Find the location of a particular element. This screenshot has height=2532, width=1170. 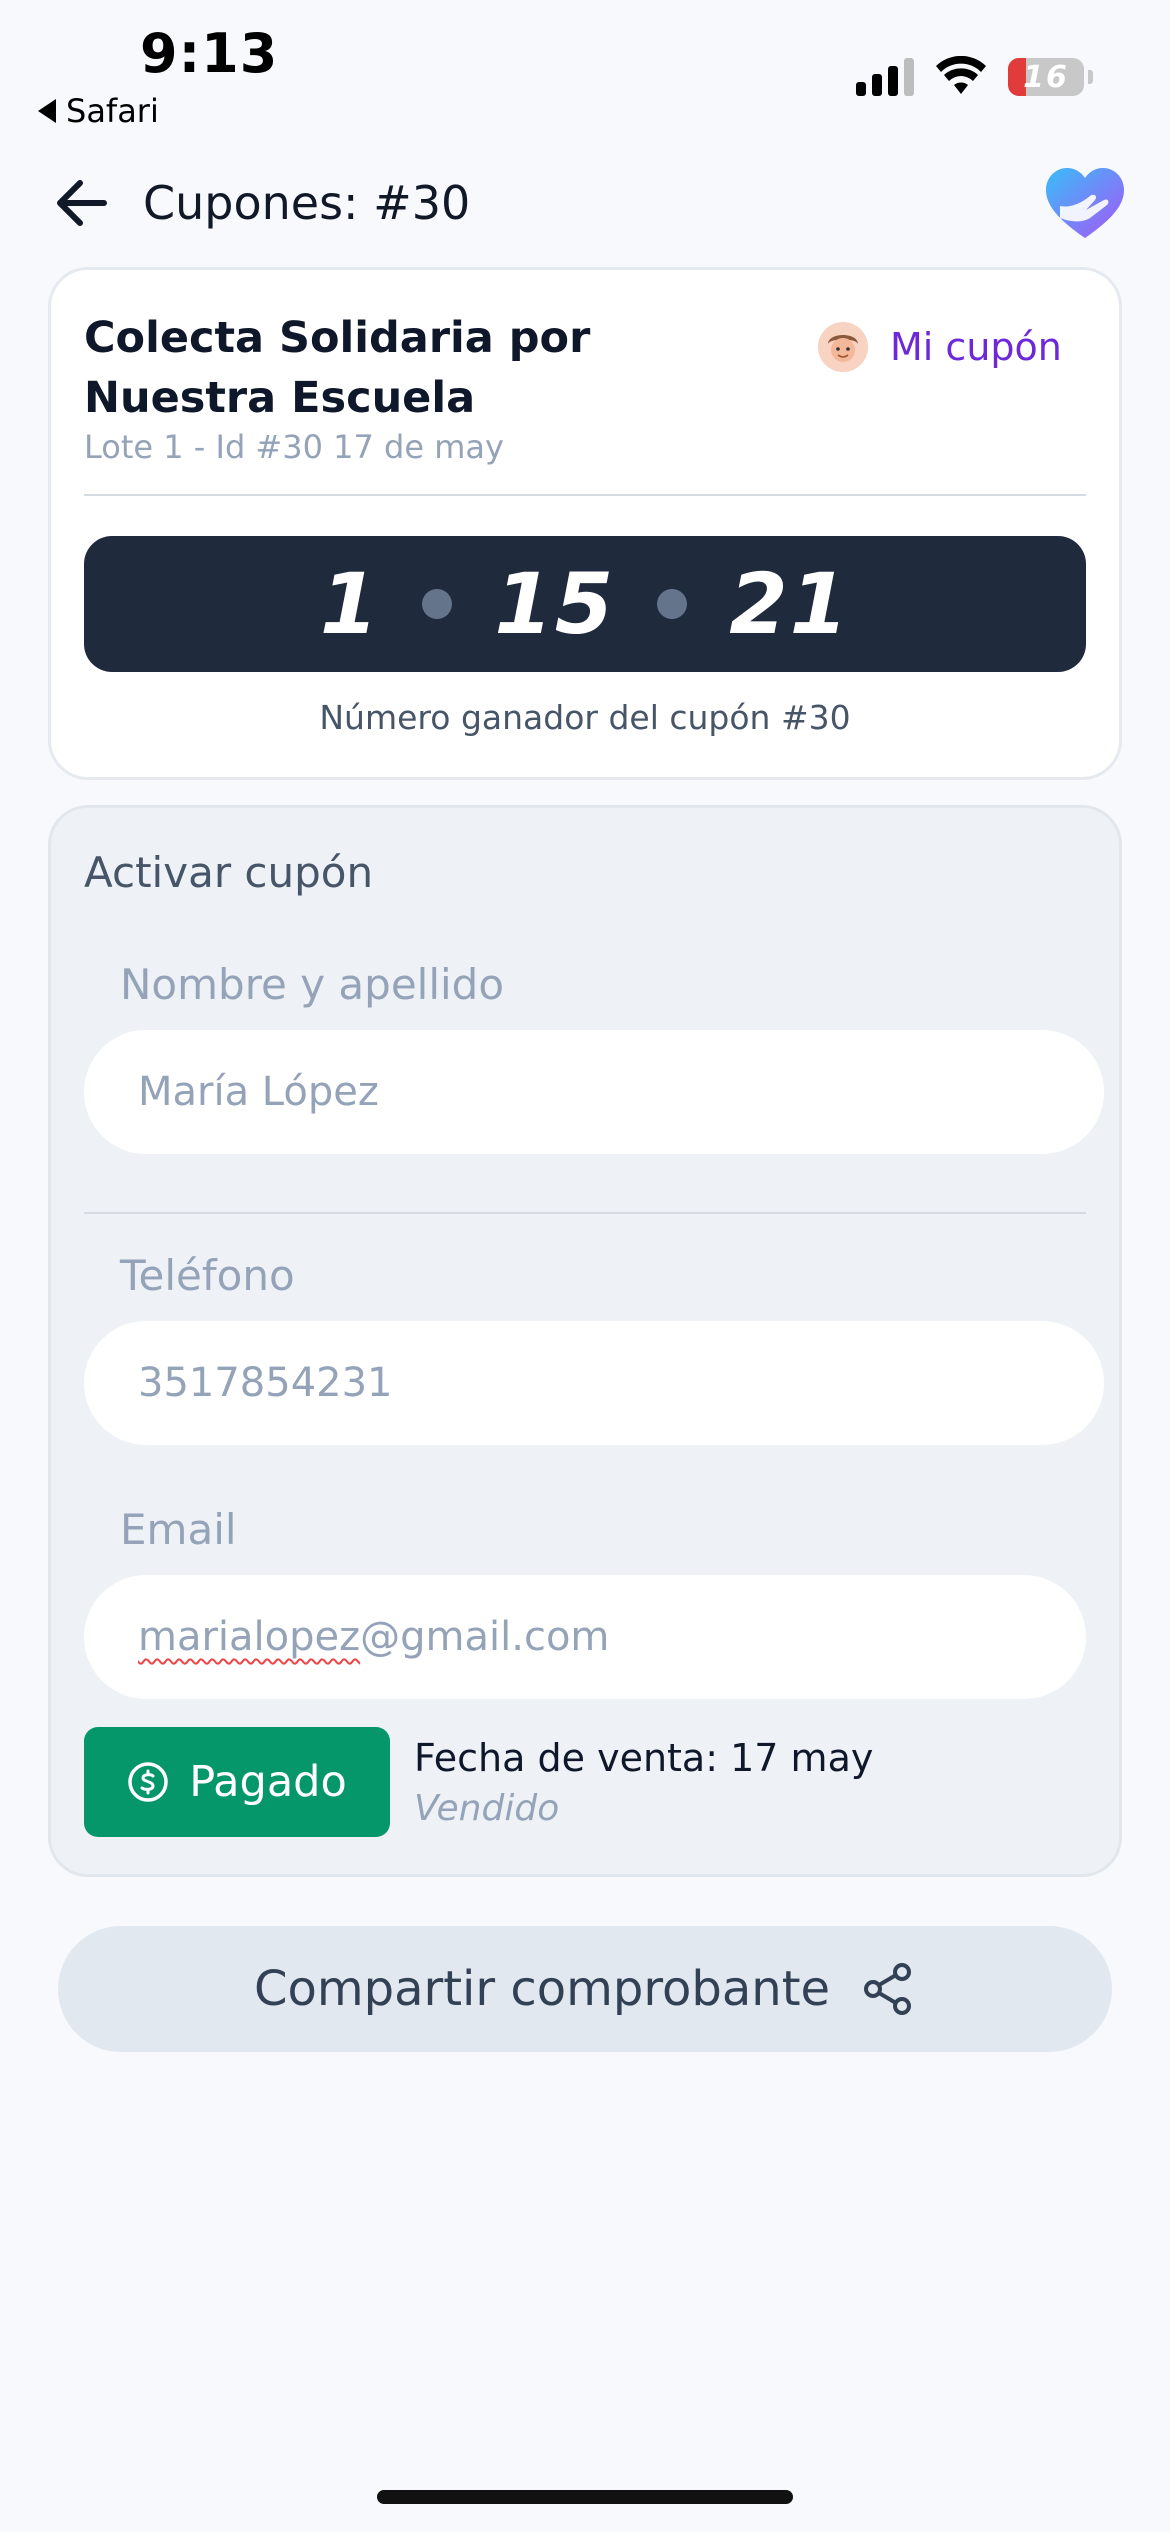

phone-label: Teléfono is located at coordinates (207, 1275).